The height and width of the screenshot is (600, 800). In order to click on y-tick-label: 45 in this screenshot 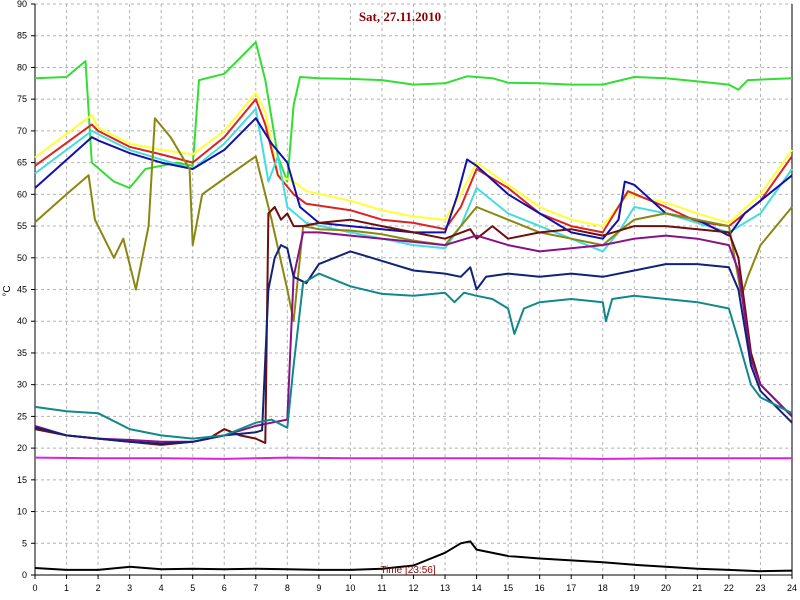, I will do `click(22, 290)`.